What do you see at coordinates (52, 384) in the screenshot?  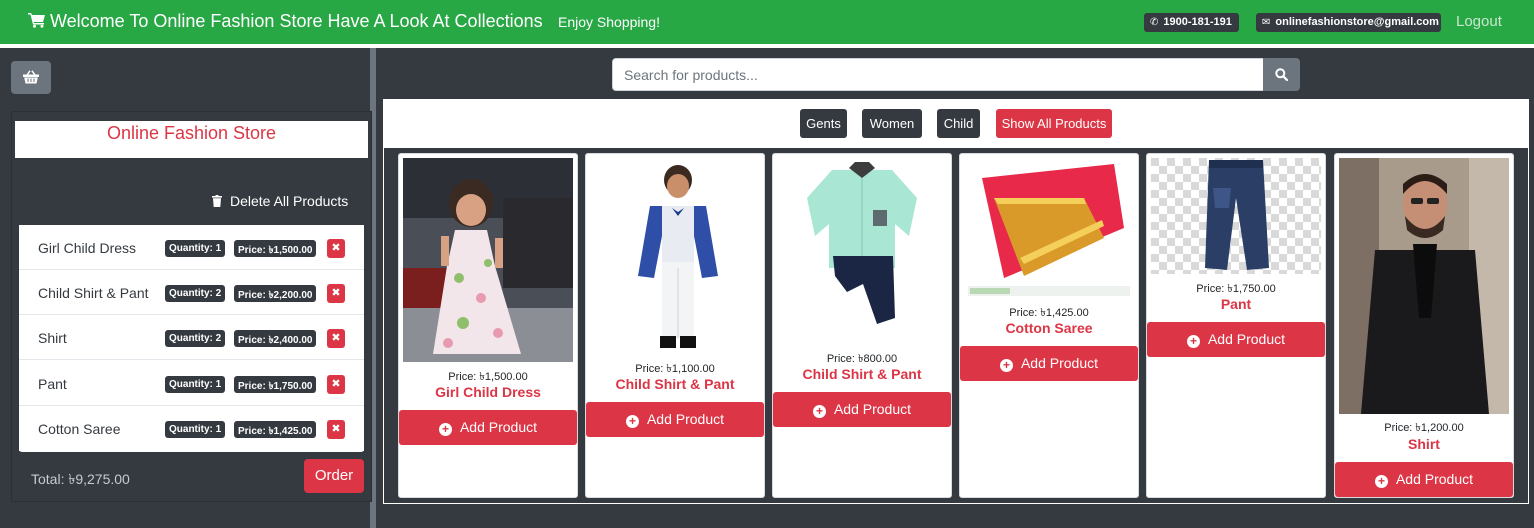 I see `cart-item-name: Pant` at bounding box center [52, 384].